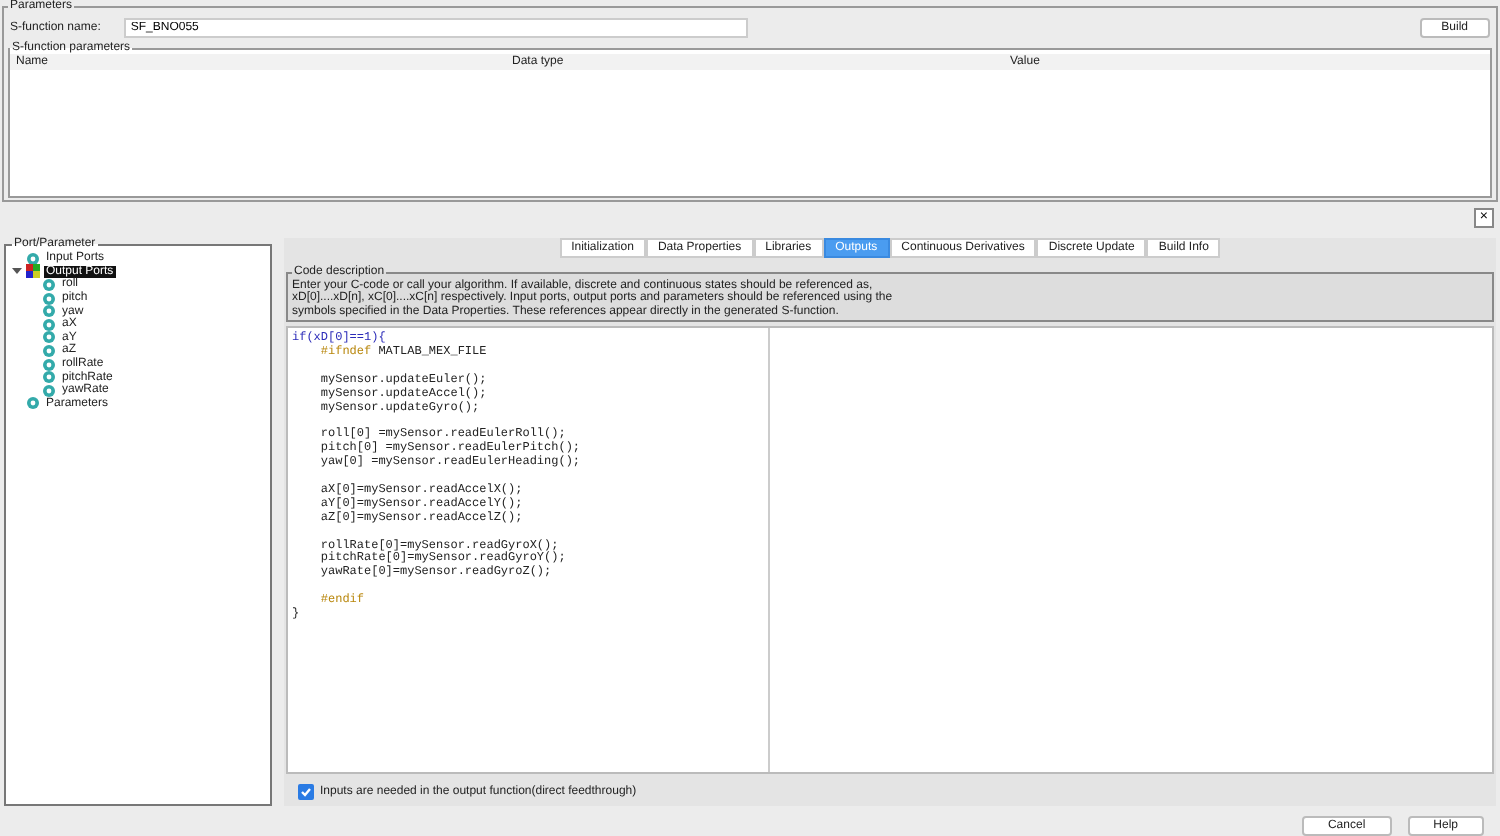  I want to click on expand-caret-icon, so click(17, 271).